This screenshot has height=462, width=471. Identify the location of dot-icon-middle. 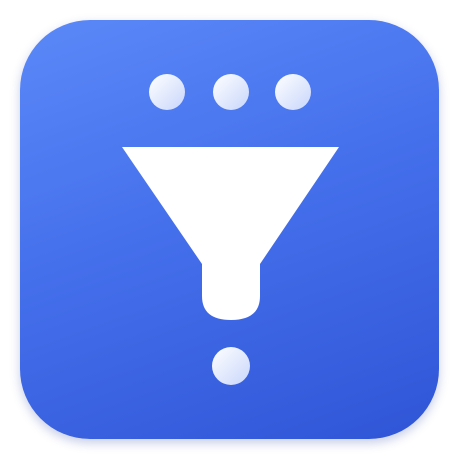
(231, 92).